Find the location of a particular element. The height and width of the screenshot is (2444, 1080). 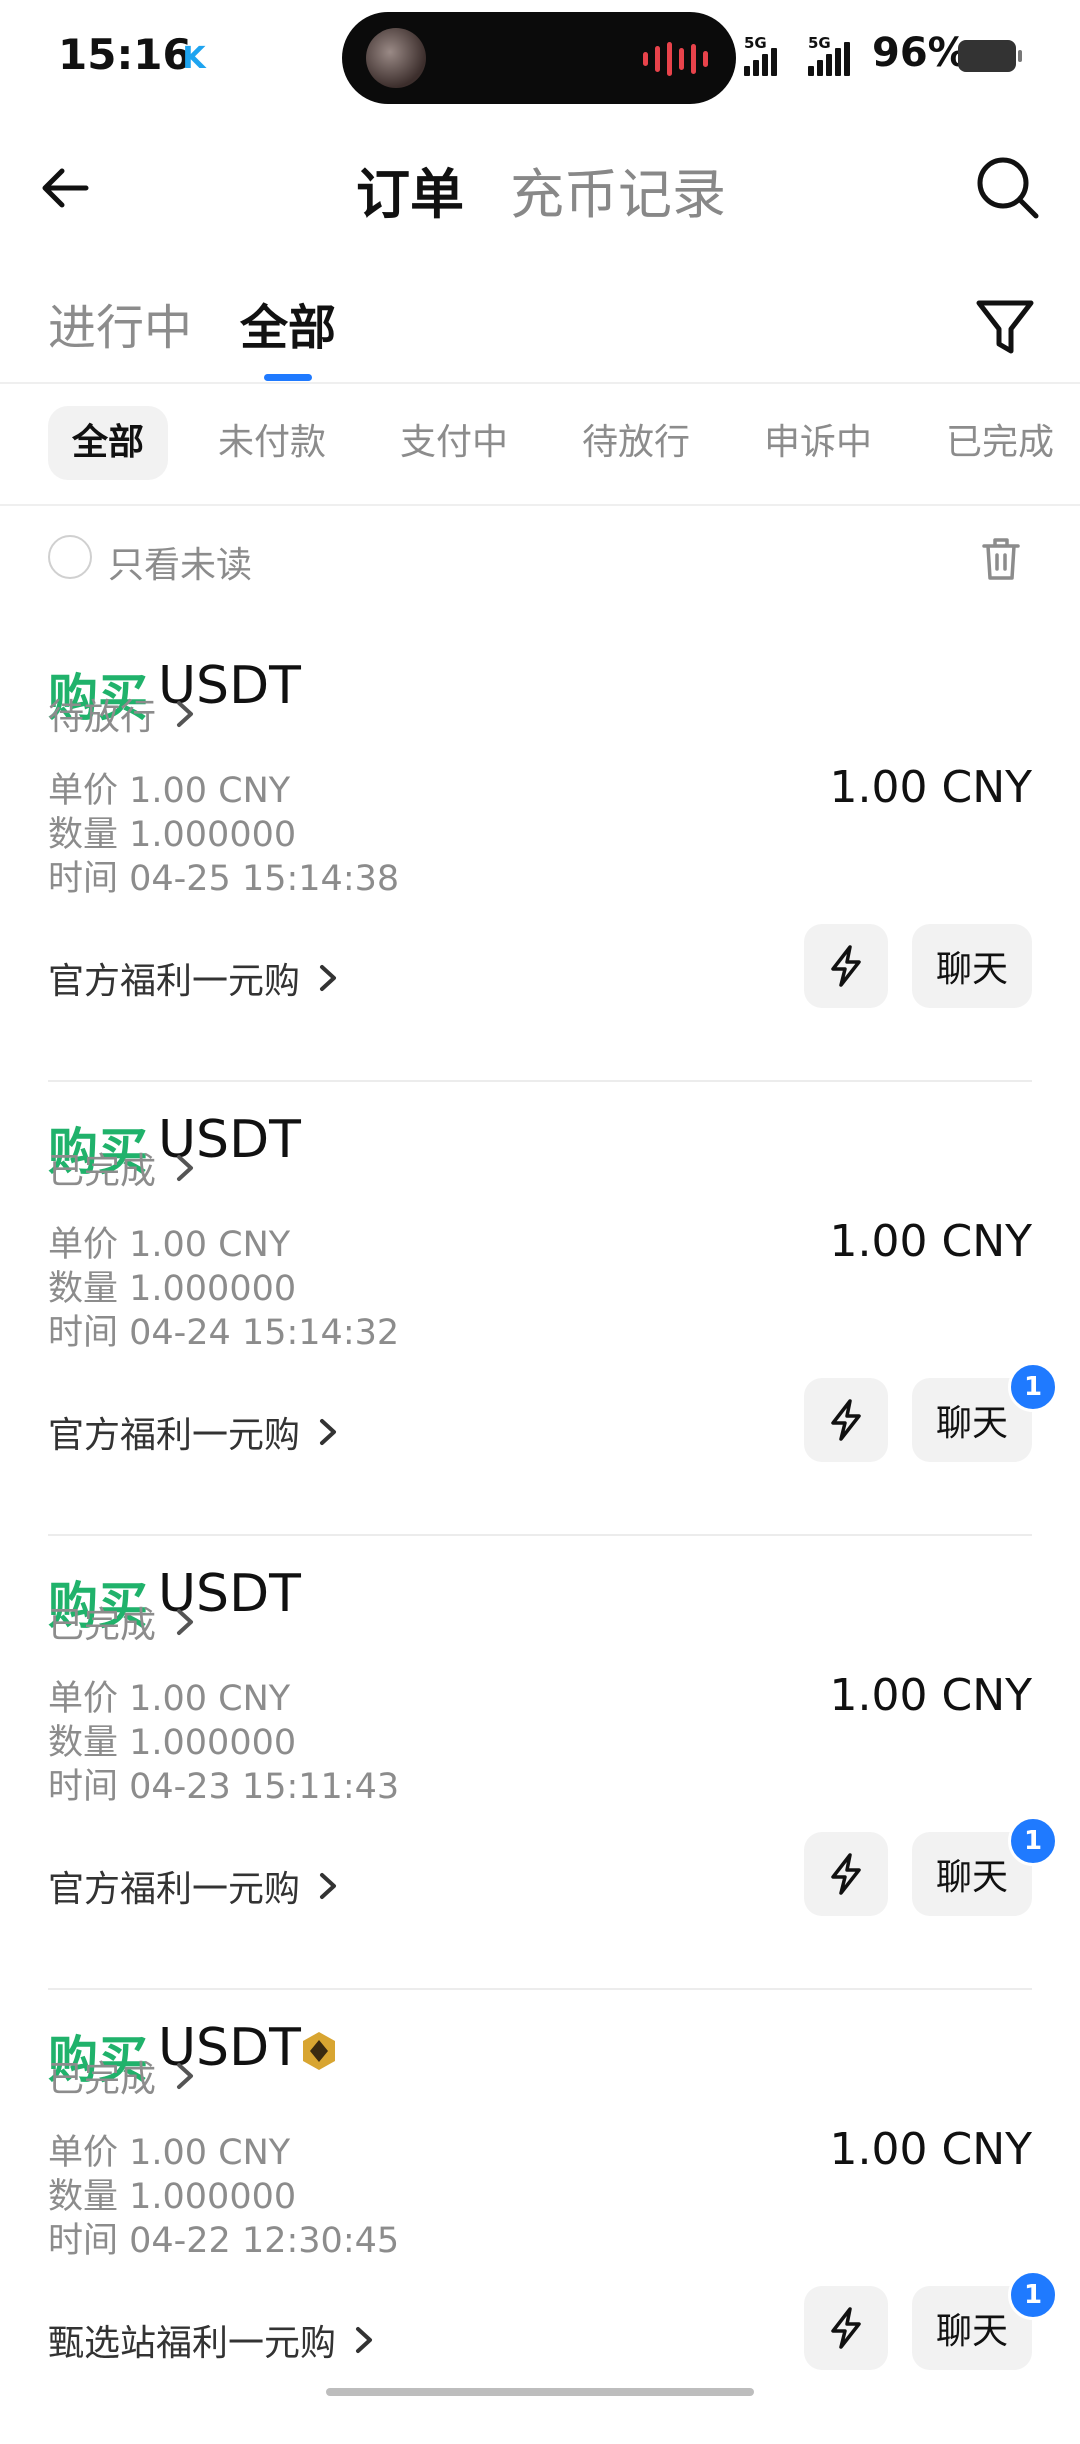

search-icon is located at coordinates (1007, 187).